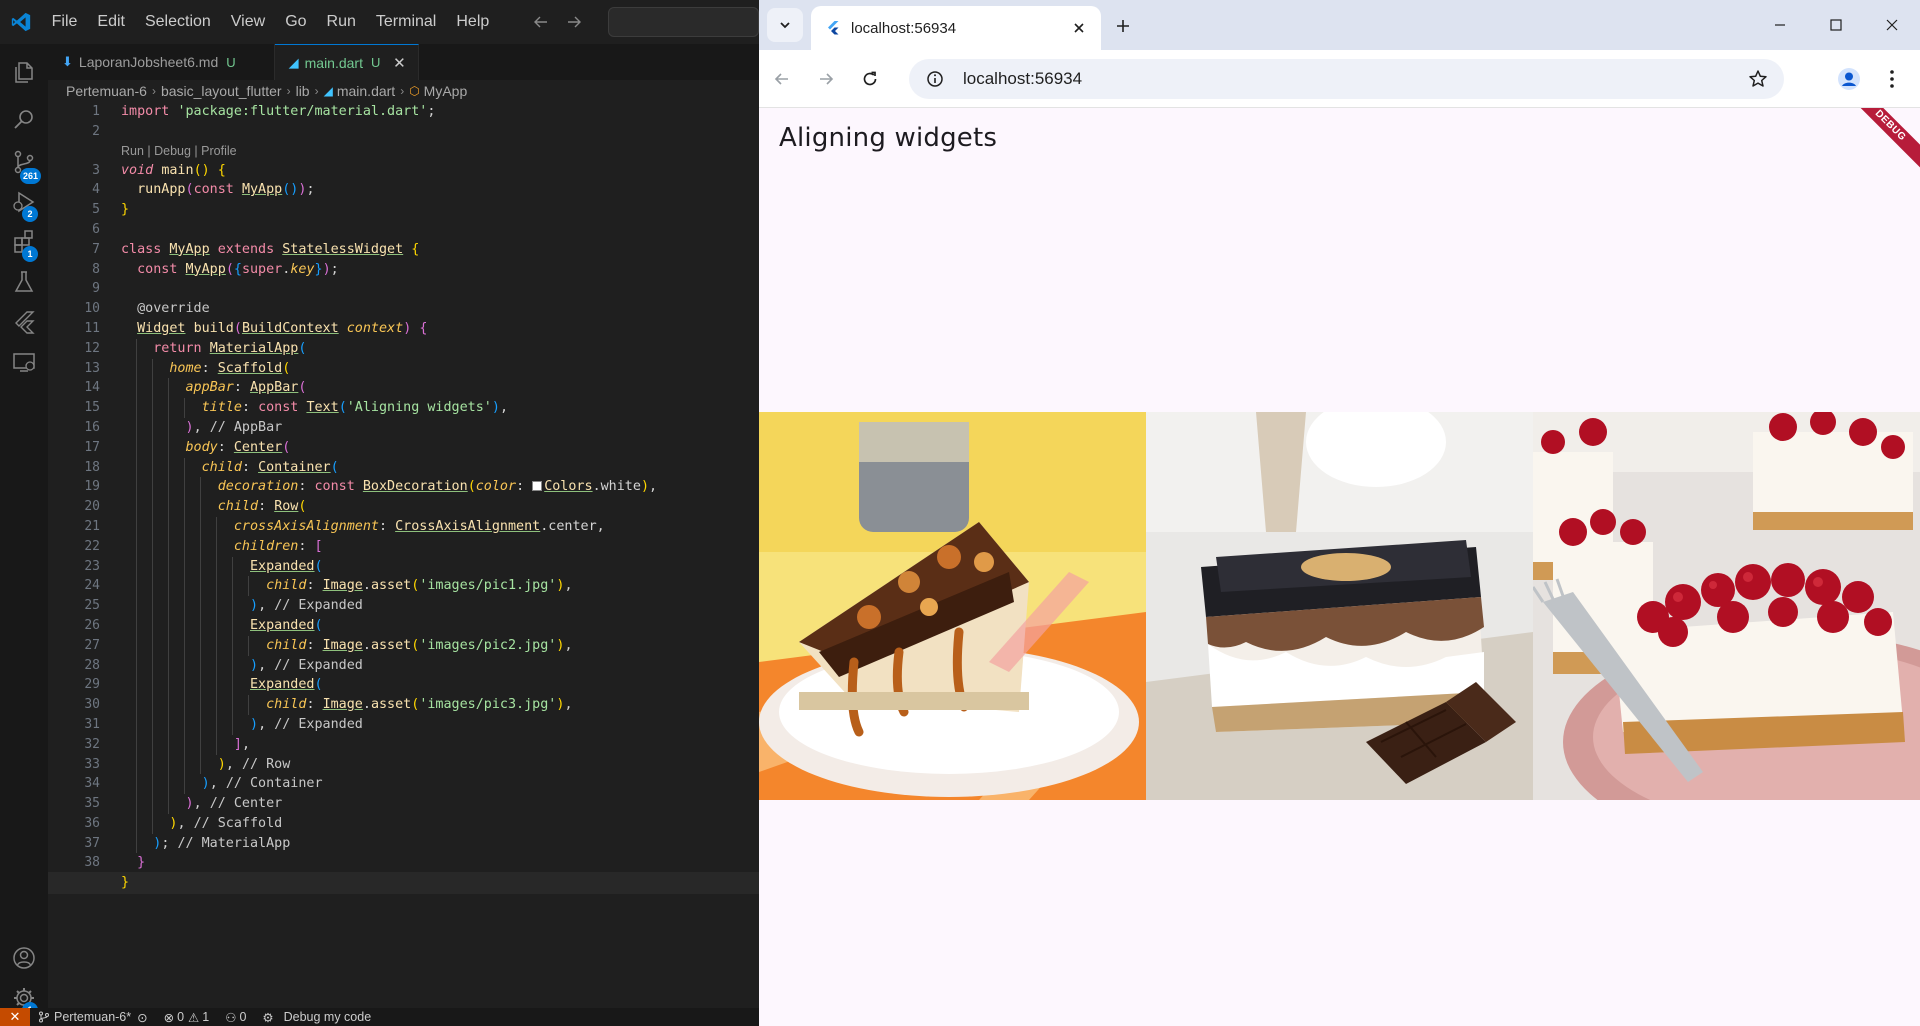  I want to click on address-bar: localhost:56934, so click(1346, 79).